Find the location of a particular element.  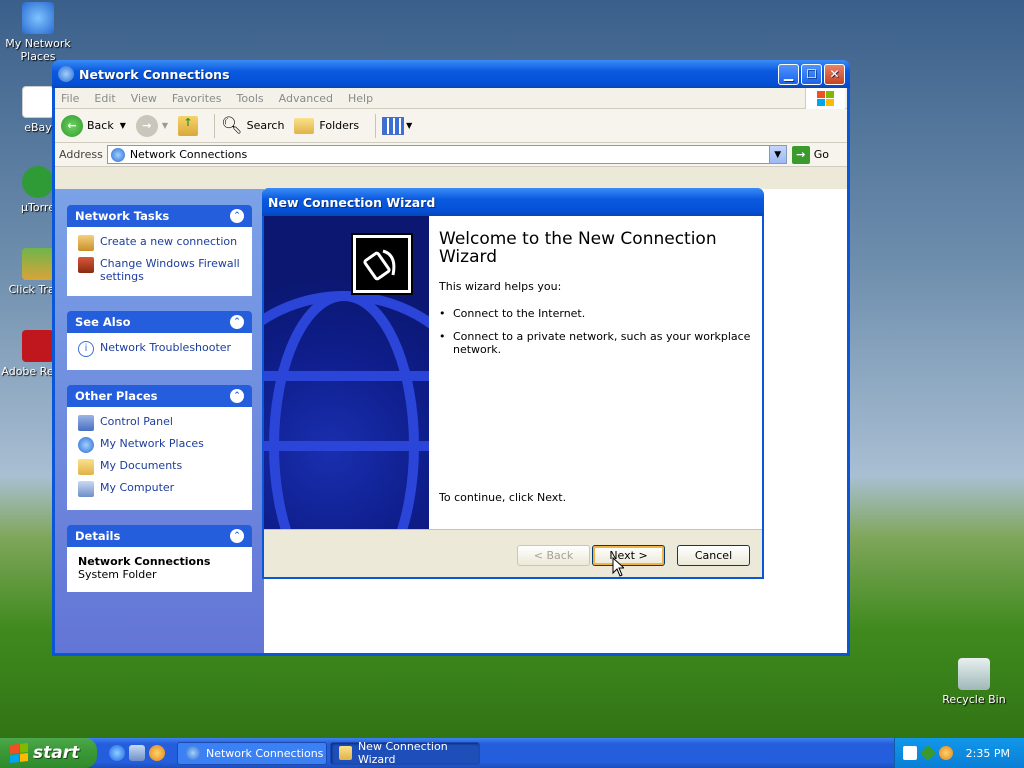

panel-title: See Also is located at coordinates (103, 322).